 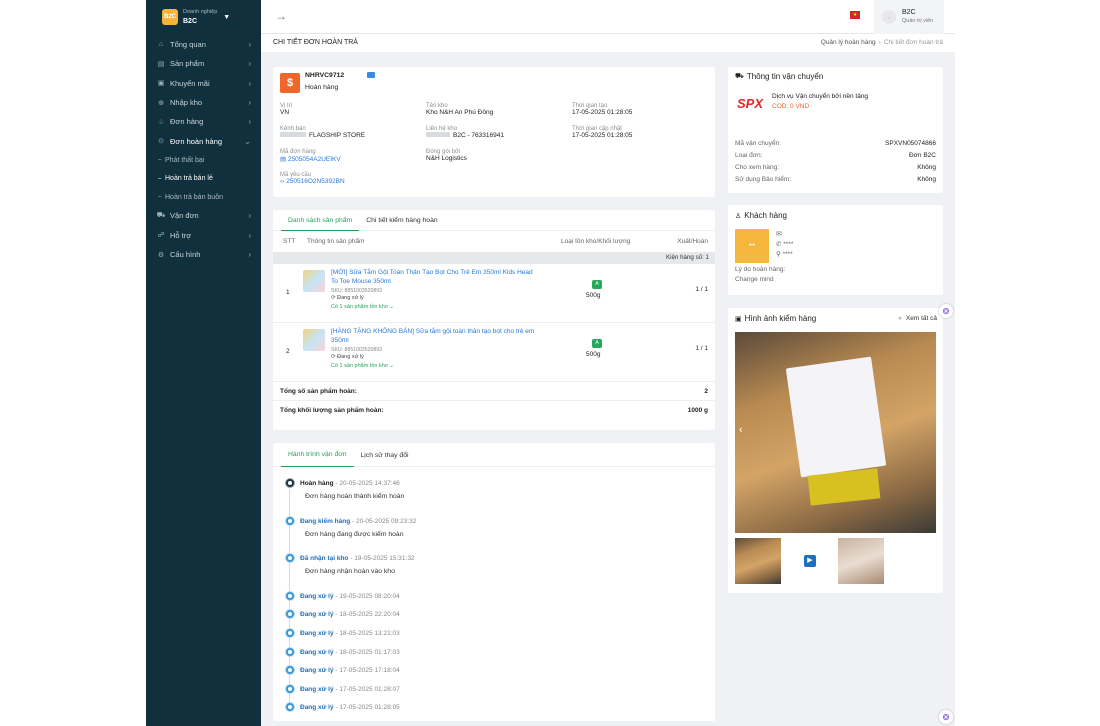 I want to click on total-products-label: Tổng số sản phẩm hoàn:, so click(x=318, y=391).